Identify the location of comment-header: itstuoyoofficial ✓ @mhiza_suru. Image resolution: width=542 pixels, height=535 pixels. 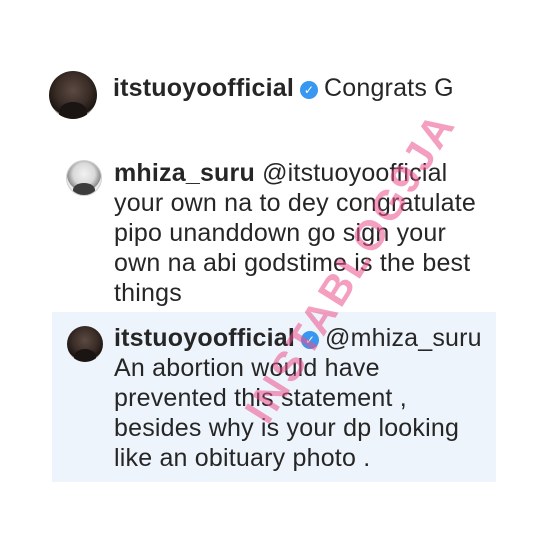
(304, 338).